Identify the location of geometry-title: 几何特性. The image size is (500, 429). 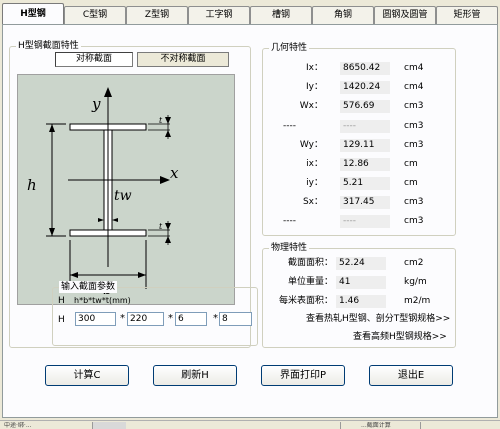
(289, 48).